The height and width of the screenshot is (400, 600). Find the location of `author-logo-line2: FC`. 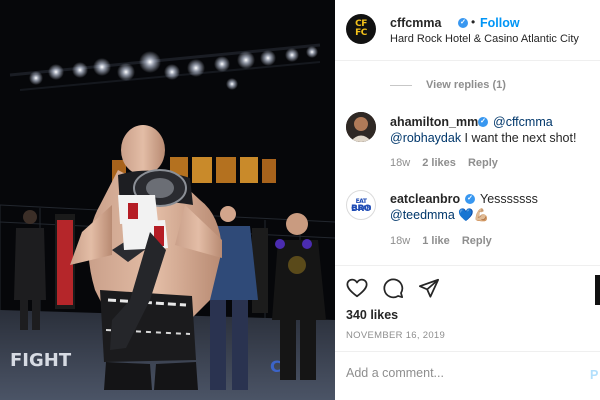

author-logo-line2: FC is located at coordinates (361, 33).